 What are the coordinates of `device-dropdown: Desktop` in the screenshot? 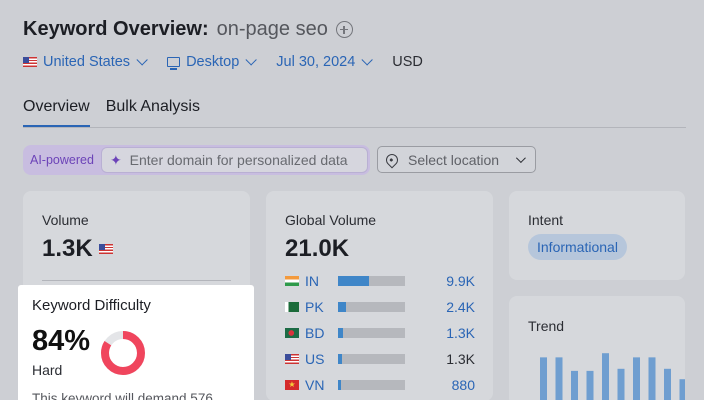 It's located at (212, 62).